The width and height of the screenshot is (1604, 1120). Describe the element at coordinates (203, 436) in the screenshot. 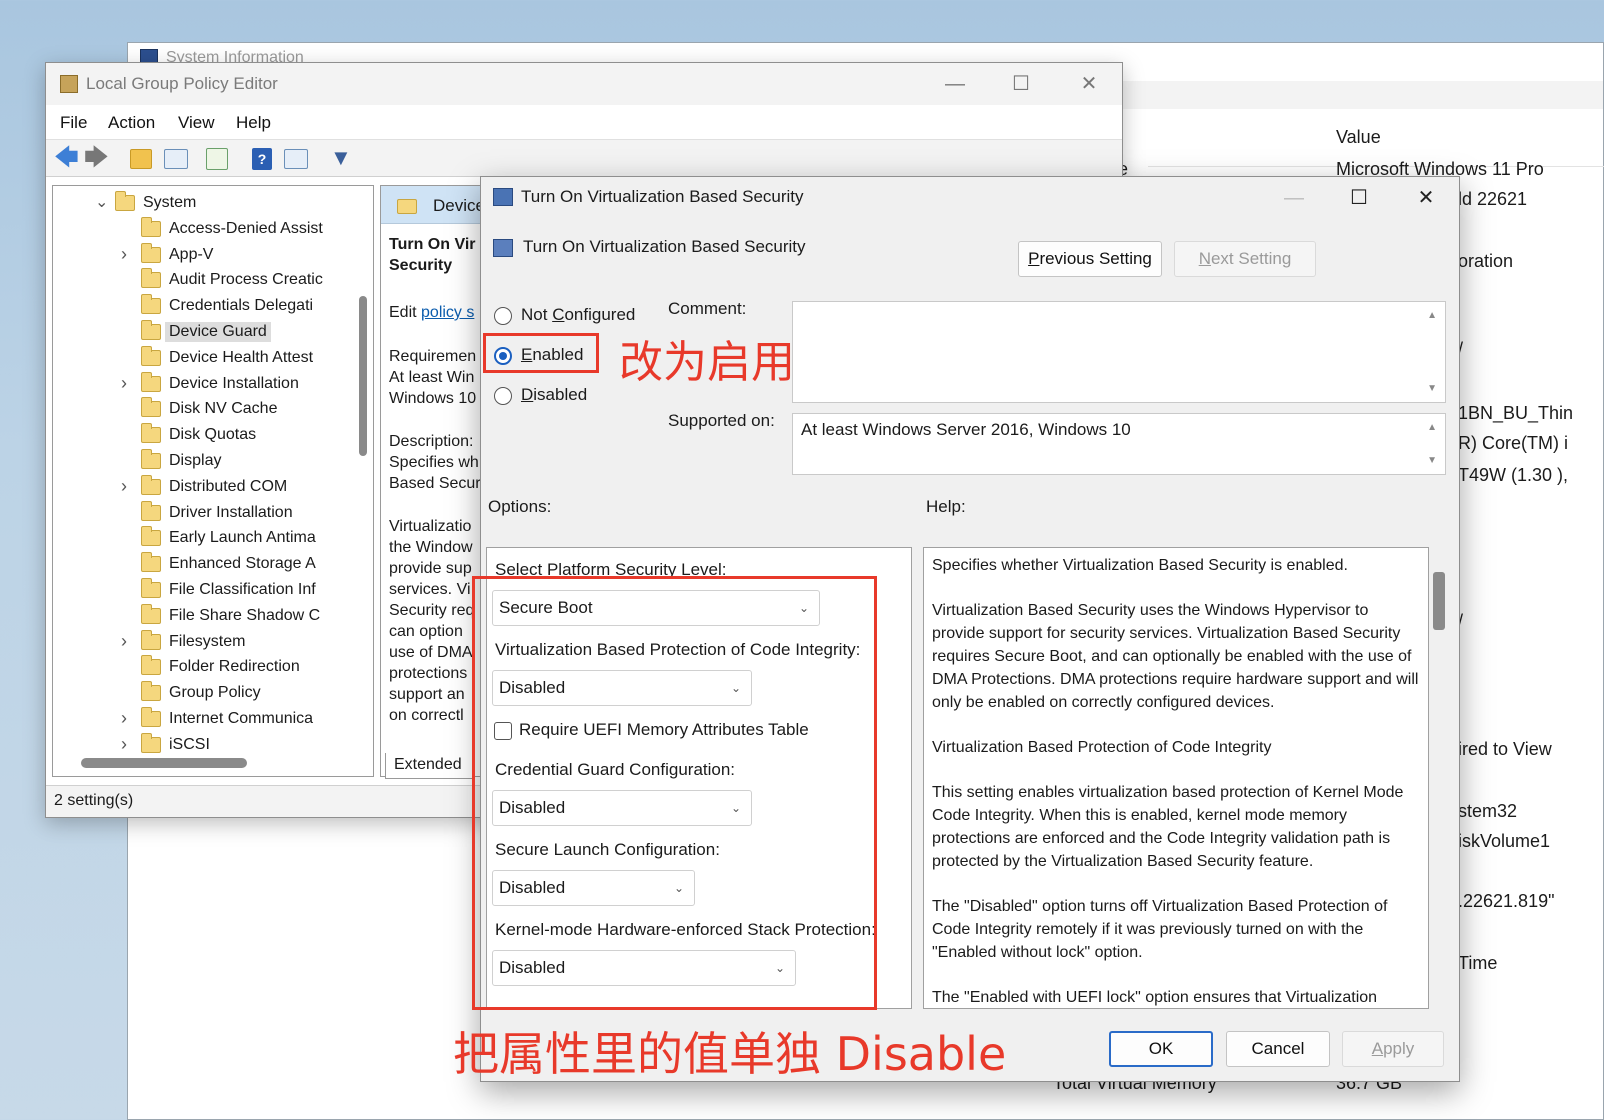

I see `tree-item: Disk Quotas` at that location.